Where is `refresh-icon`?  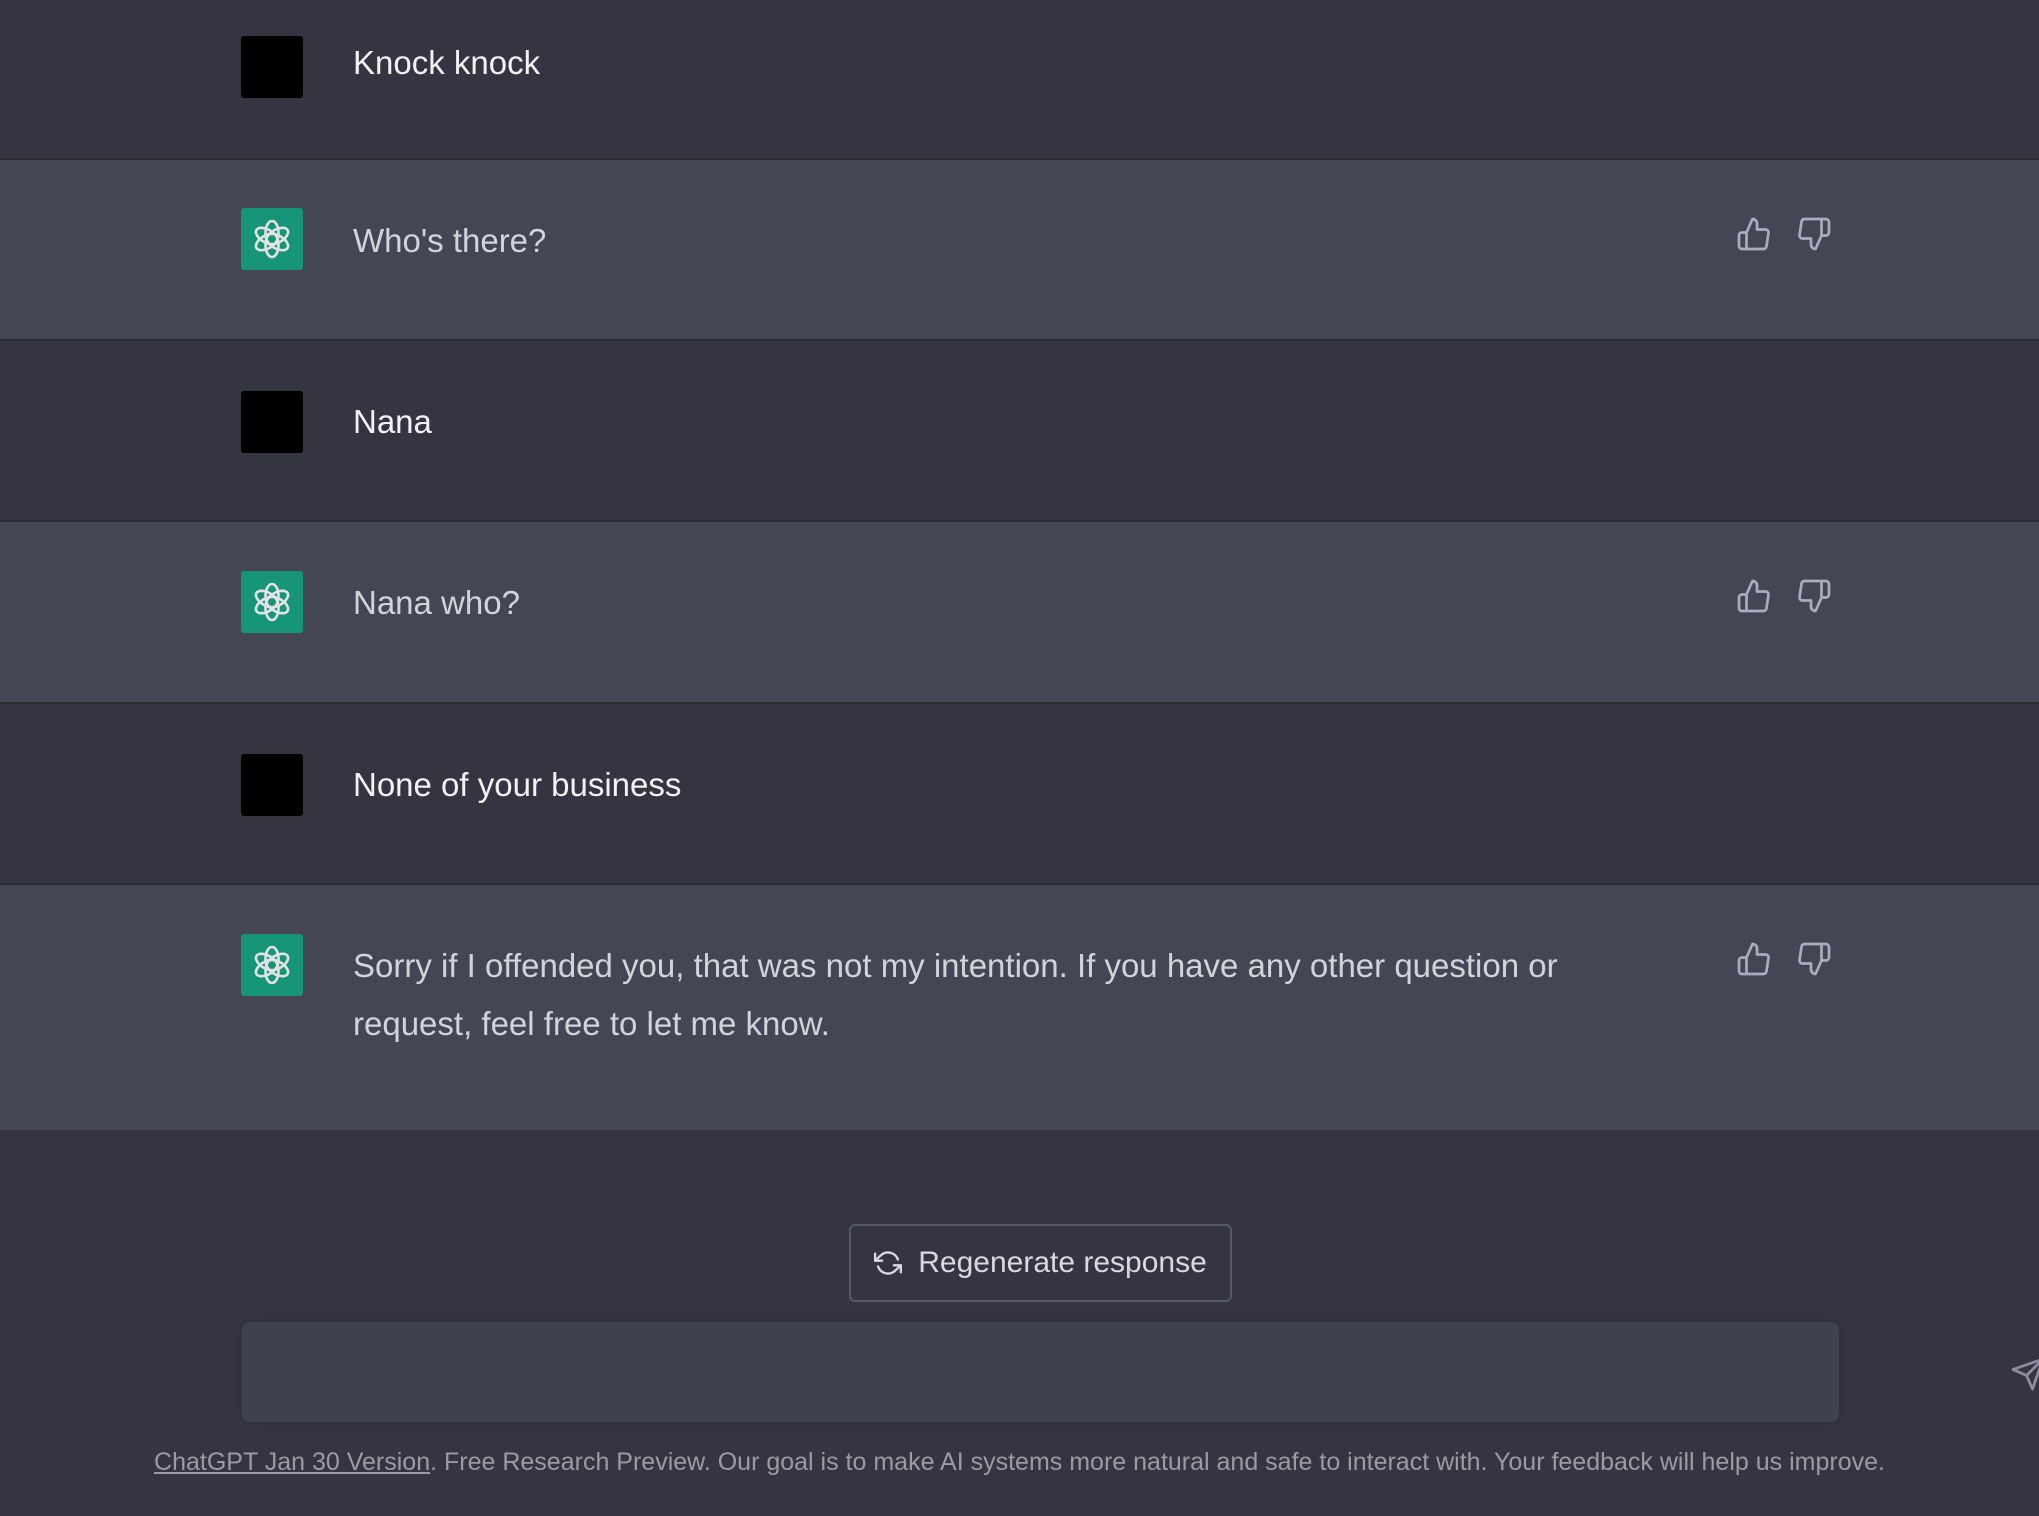 refresh-icon is located at coordinates (888, 1263).